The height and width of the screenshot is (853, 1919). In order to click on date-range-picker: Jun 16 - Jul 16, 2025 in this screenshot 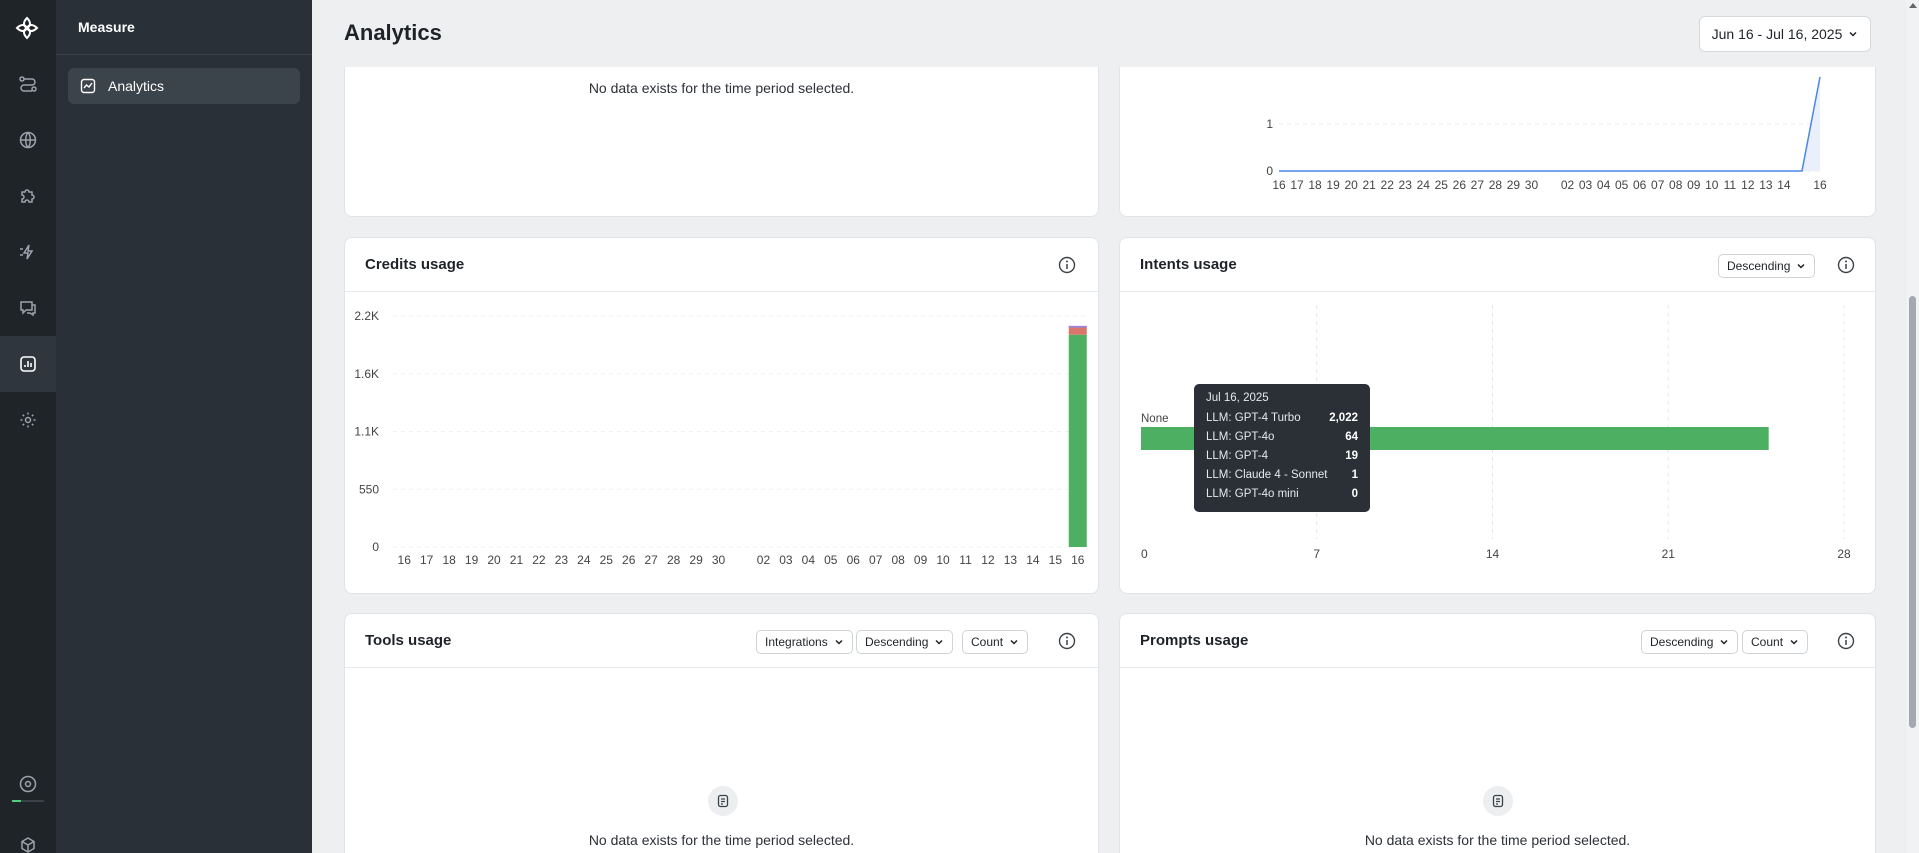, I will do `click(1785, 34)`.